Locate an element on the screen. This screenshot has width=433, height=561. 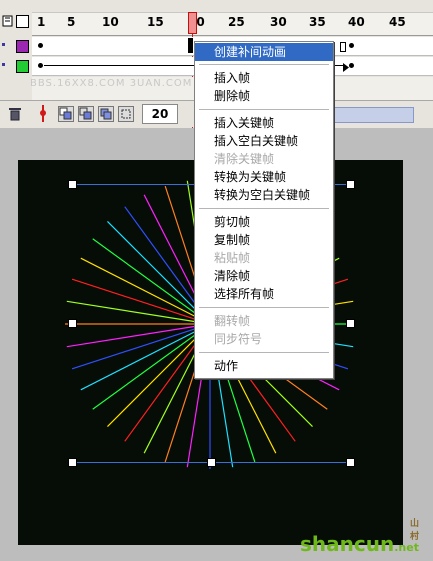
ruler-label: 15 is located at coordinates (155, 22).